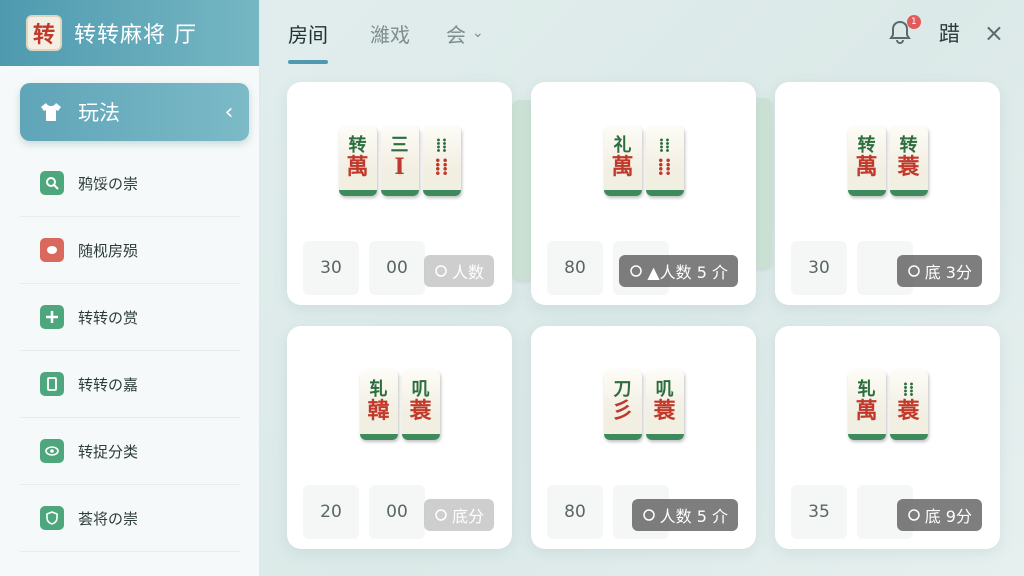 The width and height of the screenshot is (1024, 576). I want to click on tab-more: 会 ⌄, so click(465, 33).